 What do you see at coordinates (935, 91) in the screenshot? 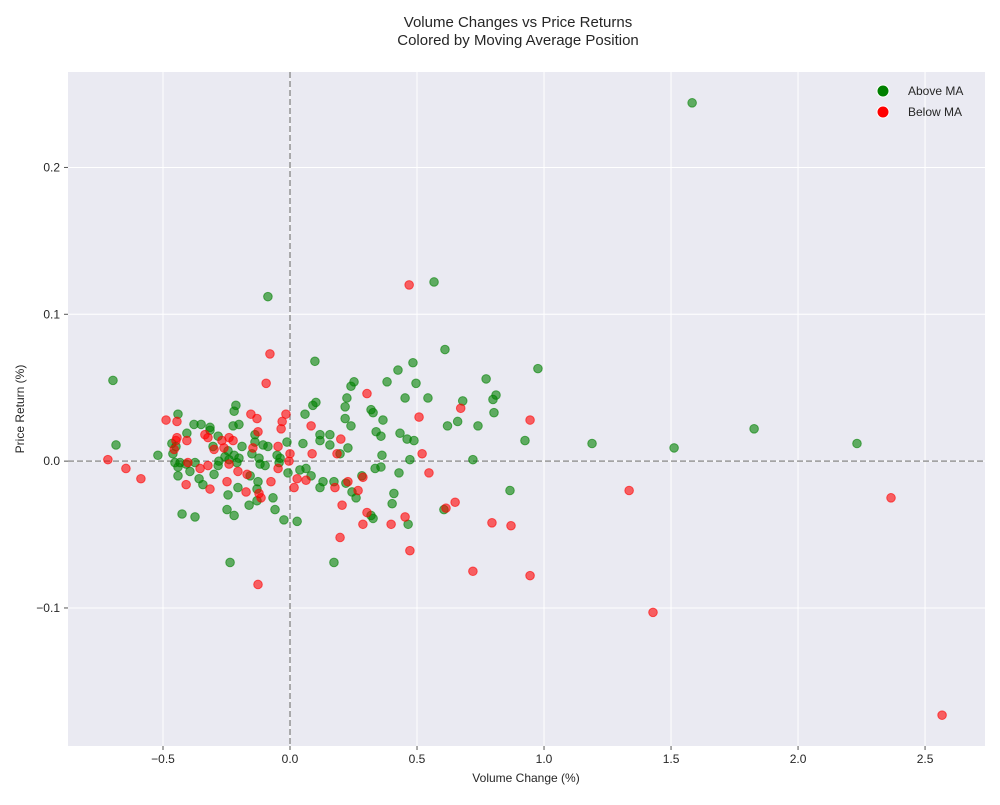
I see `legend-label: Above MA` at bounding box center [935, 91].